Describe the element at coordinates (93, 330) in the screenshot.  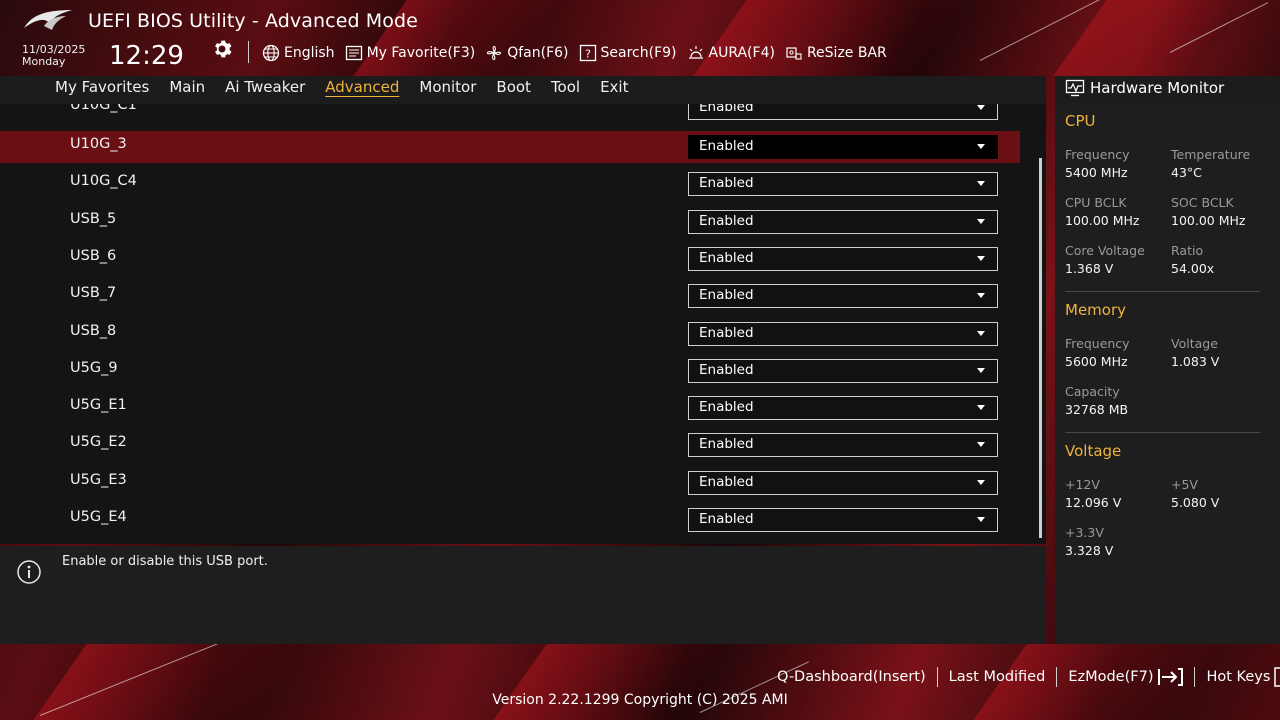
I see `setting-label: USB_8` at that location.